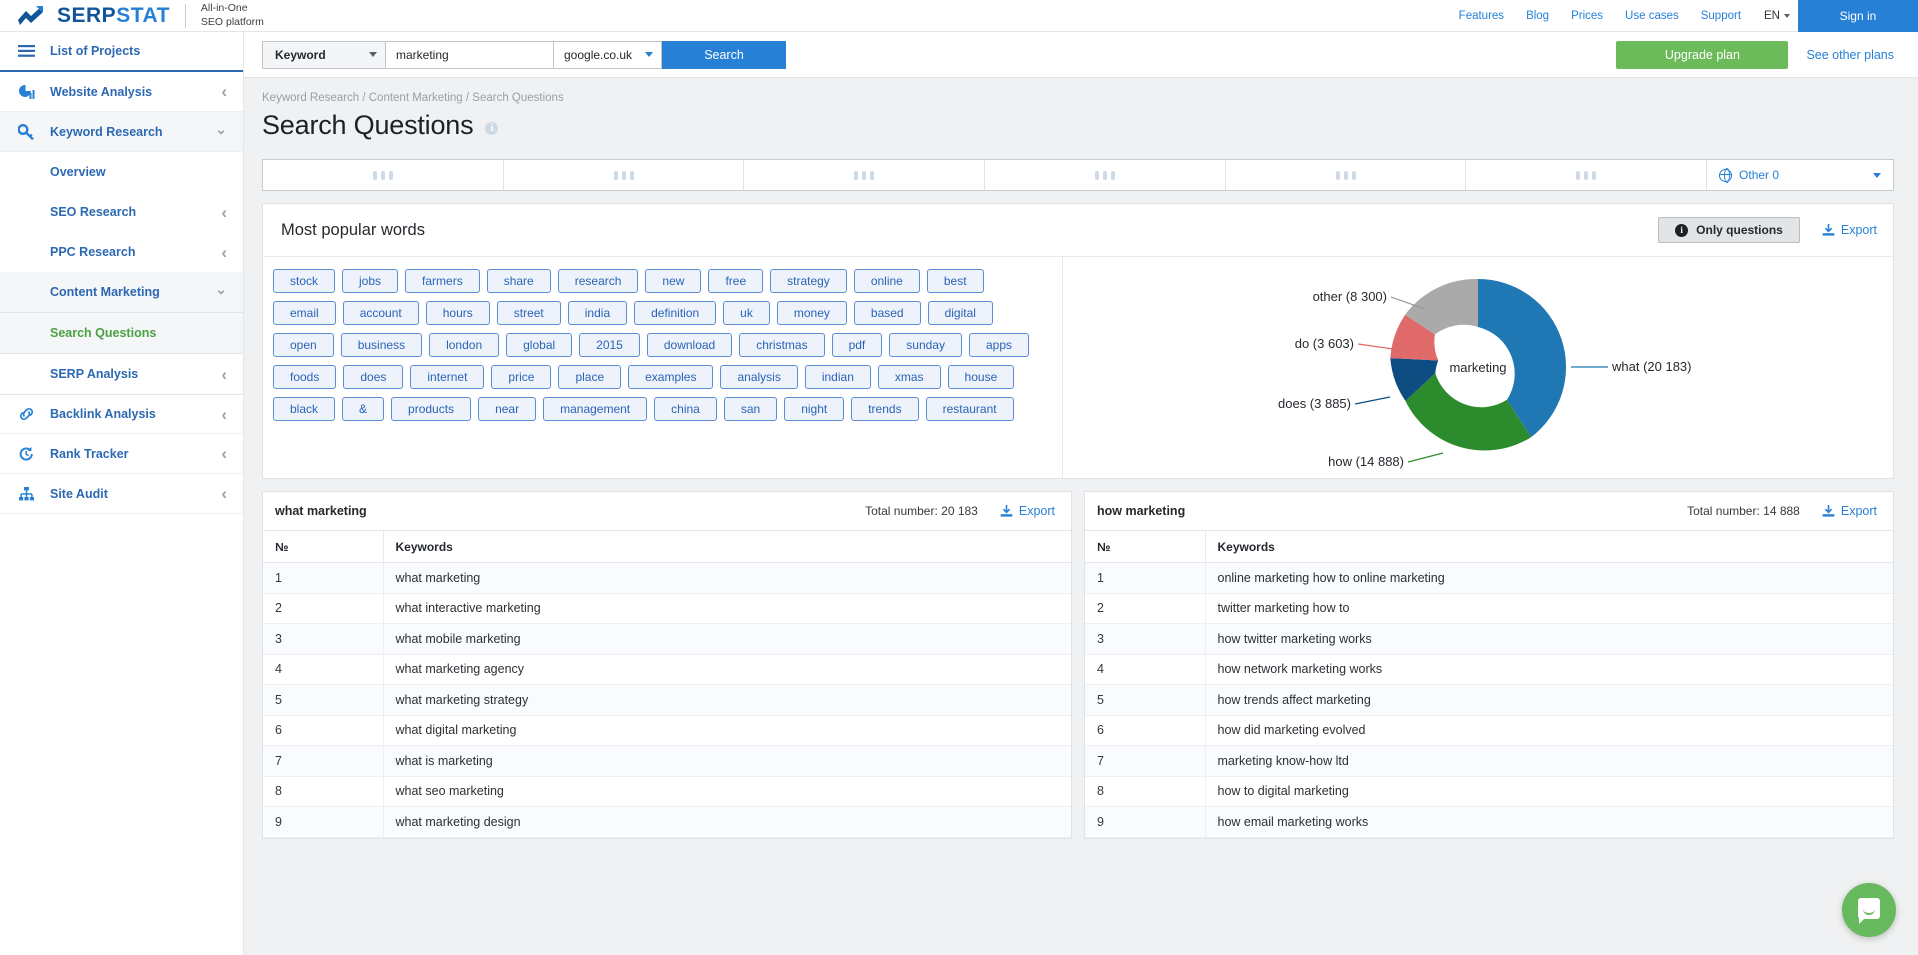 Image resolution: width=1918 pixels, height=955 pixels. What do you see at coordinates (1849, 511) in the screenshot?
I see `export-button-how: Export` at bounding box center [1849, 511].